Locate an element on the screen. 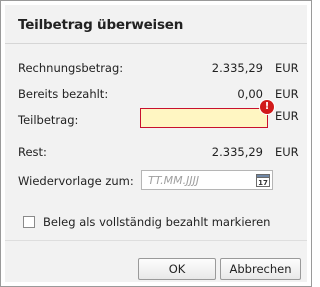 The image size is (320, 287). already-paid-currency: EUR is located at coordinates (287, 94).